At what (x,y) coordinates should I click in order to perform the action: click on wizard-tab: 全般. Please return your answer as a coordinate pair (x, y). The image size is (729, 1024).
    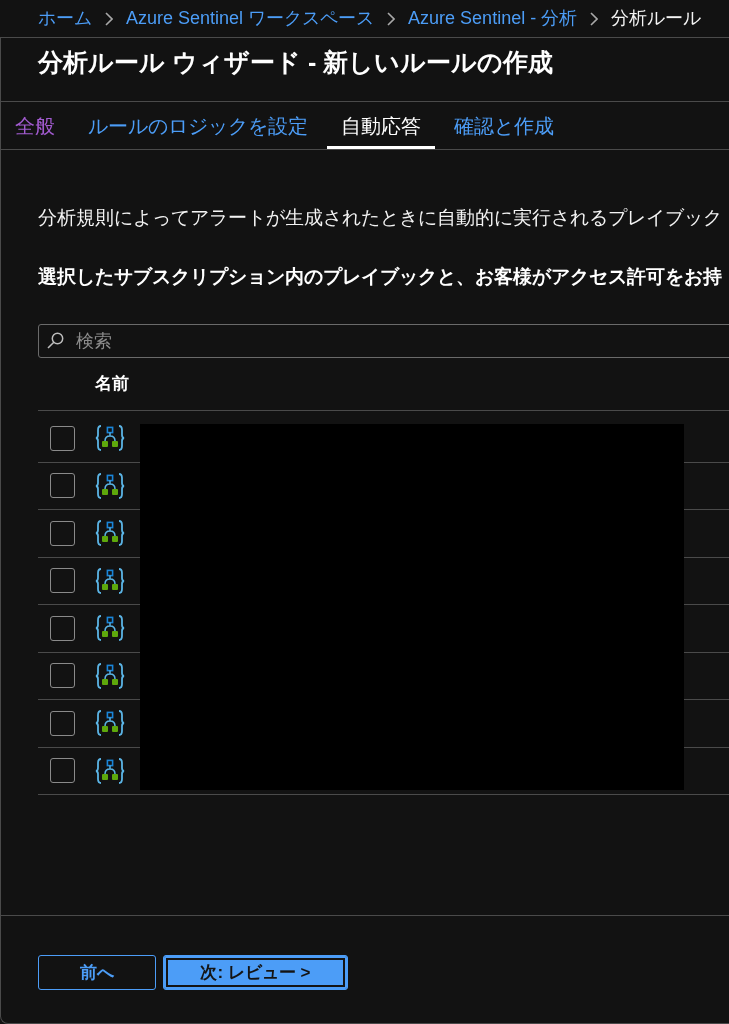
    Looking at the image, I should click on (35, 125).